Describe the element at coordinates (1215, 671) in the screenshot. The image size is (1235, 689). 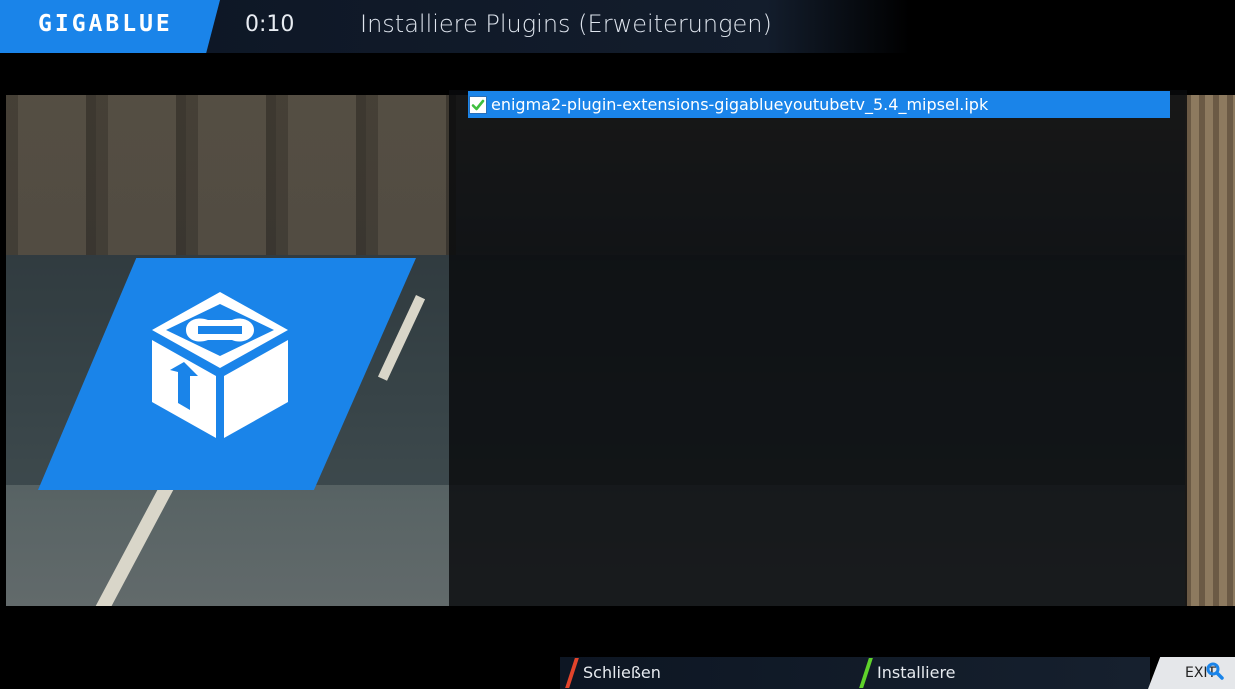
I see `search-icon` at that location.